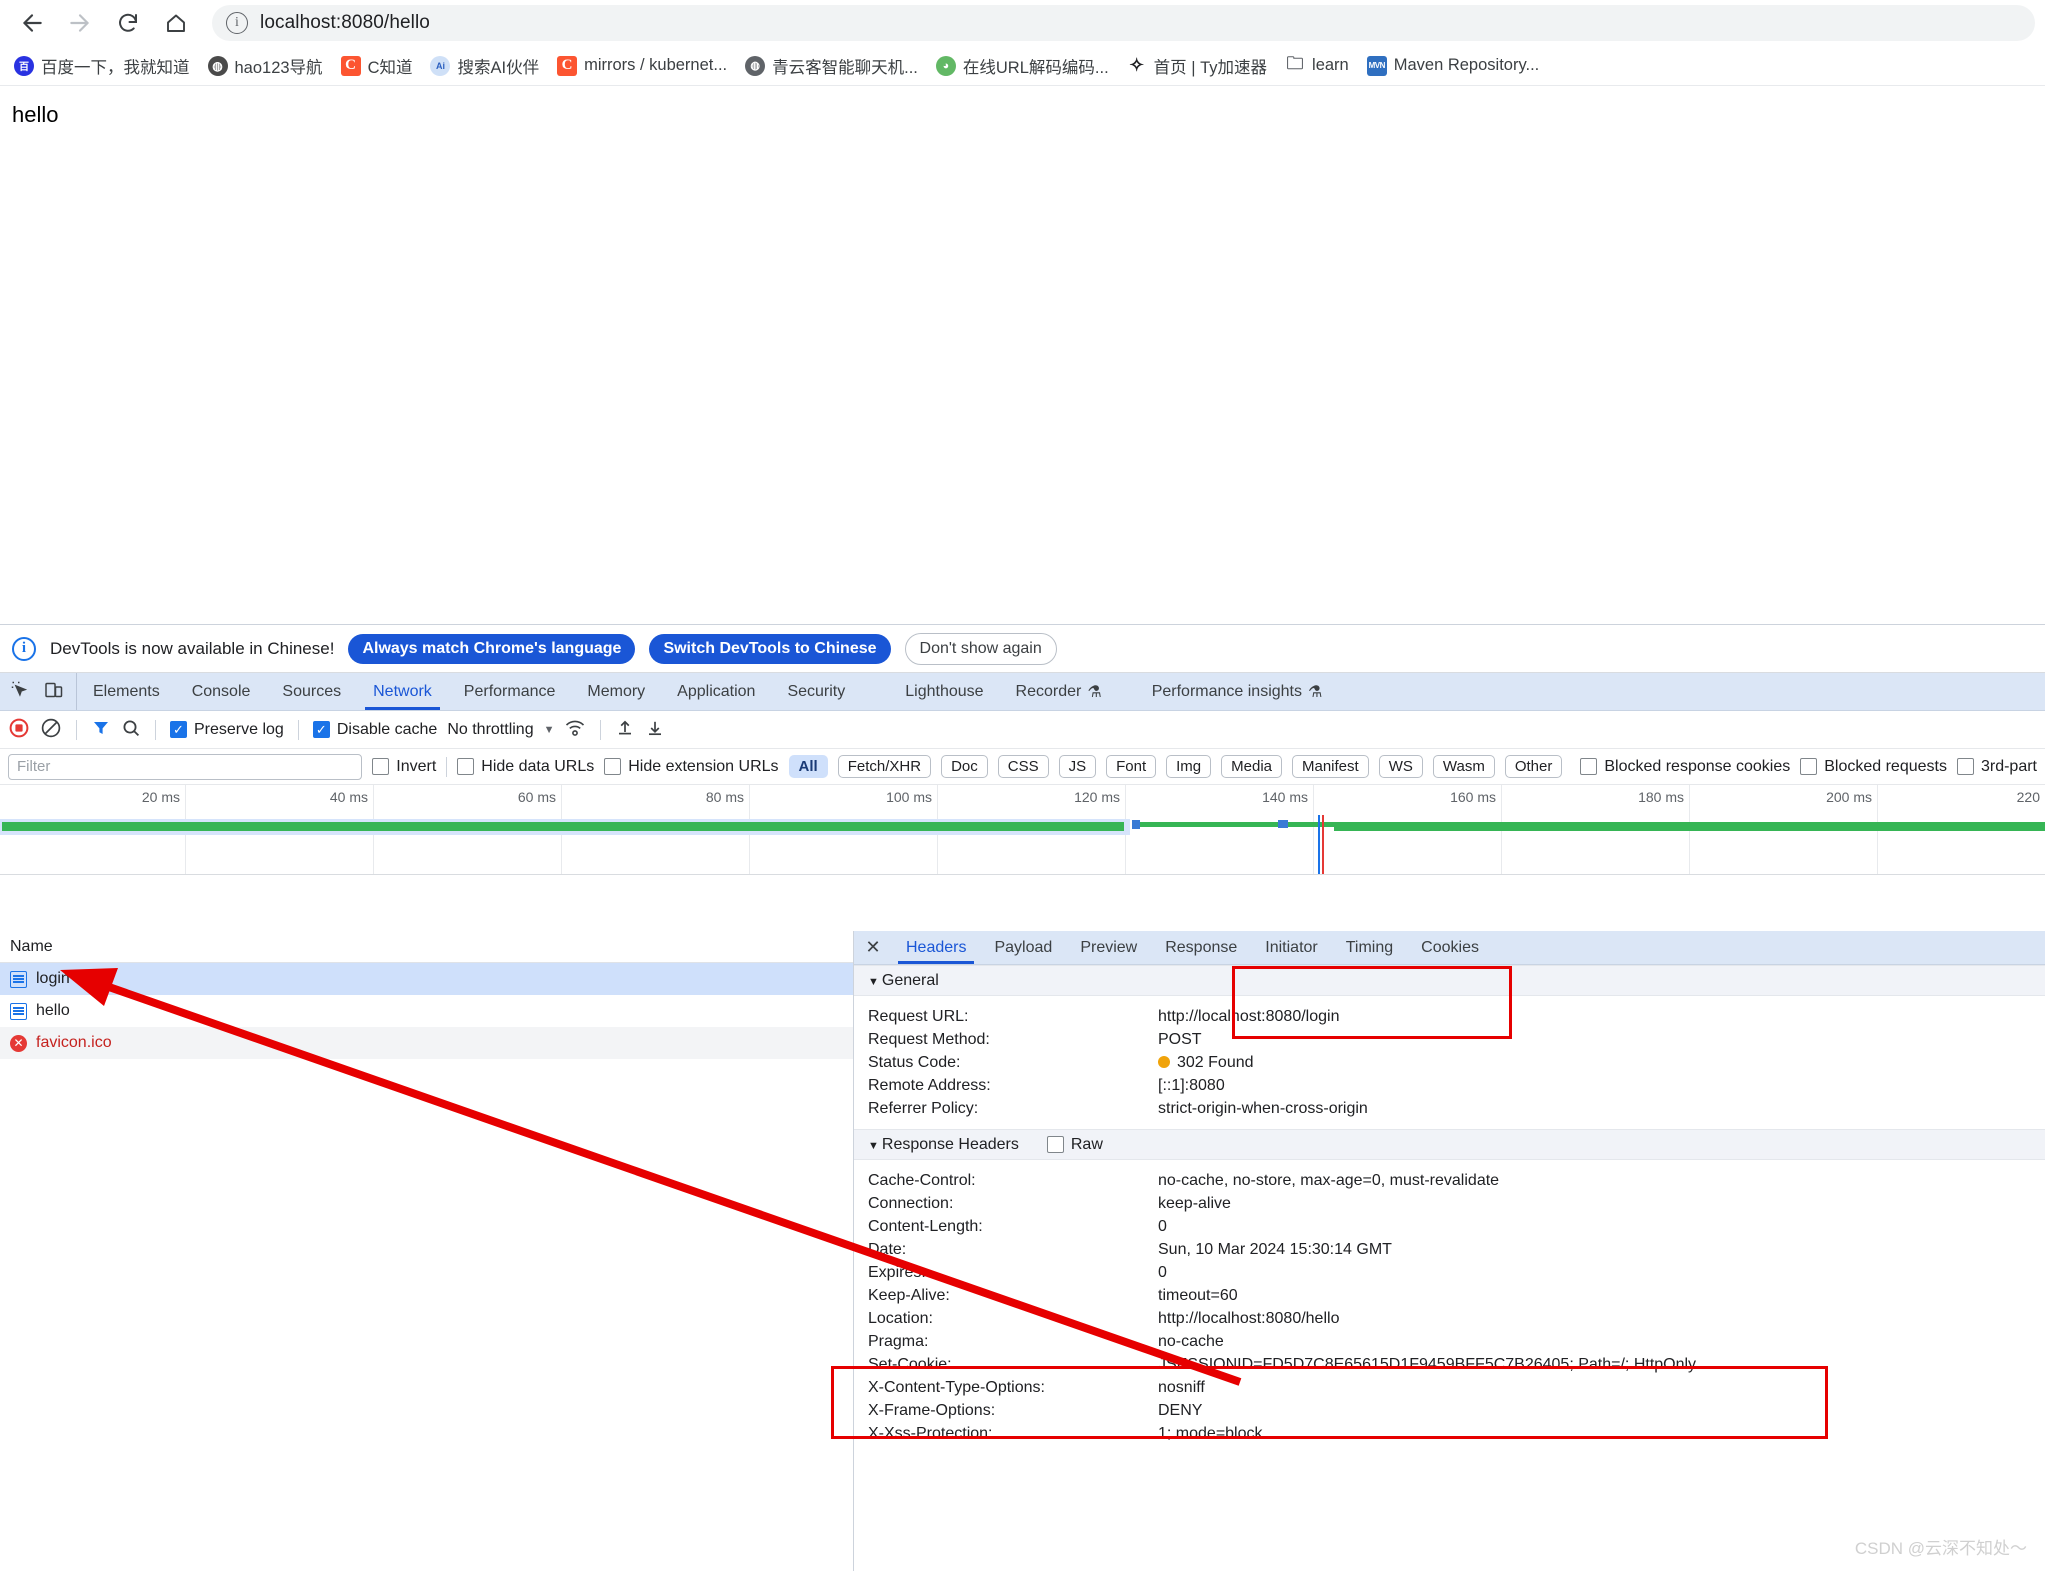 This screenshot has height=1571, width=2045. Describe the element at coordinates (350, 65) in the screenshot. I see `csdn-c-icon: C` at that location.